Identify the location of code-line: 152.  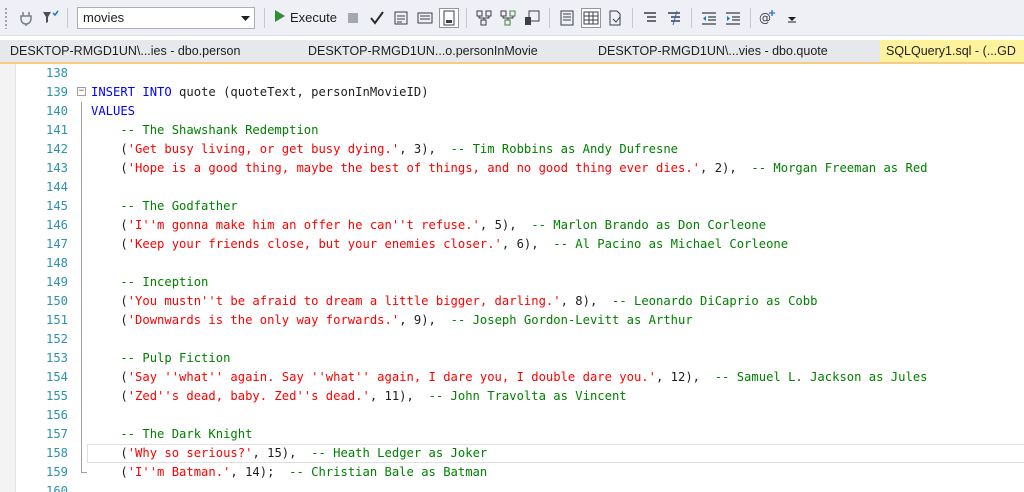
(512, 339).